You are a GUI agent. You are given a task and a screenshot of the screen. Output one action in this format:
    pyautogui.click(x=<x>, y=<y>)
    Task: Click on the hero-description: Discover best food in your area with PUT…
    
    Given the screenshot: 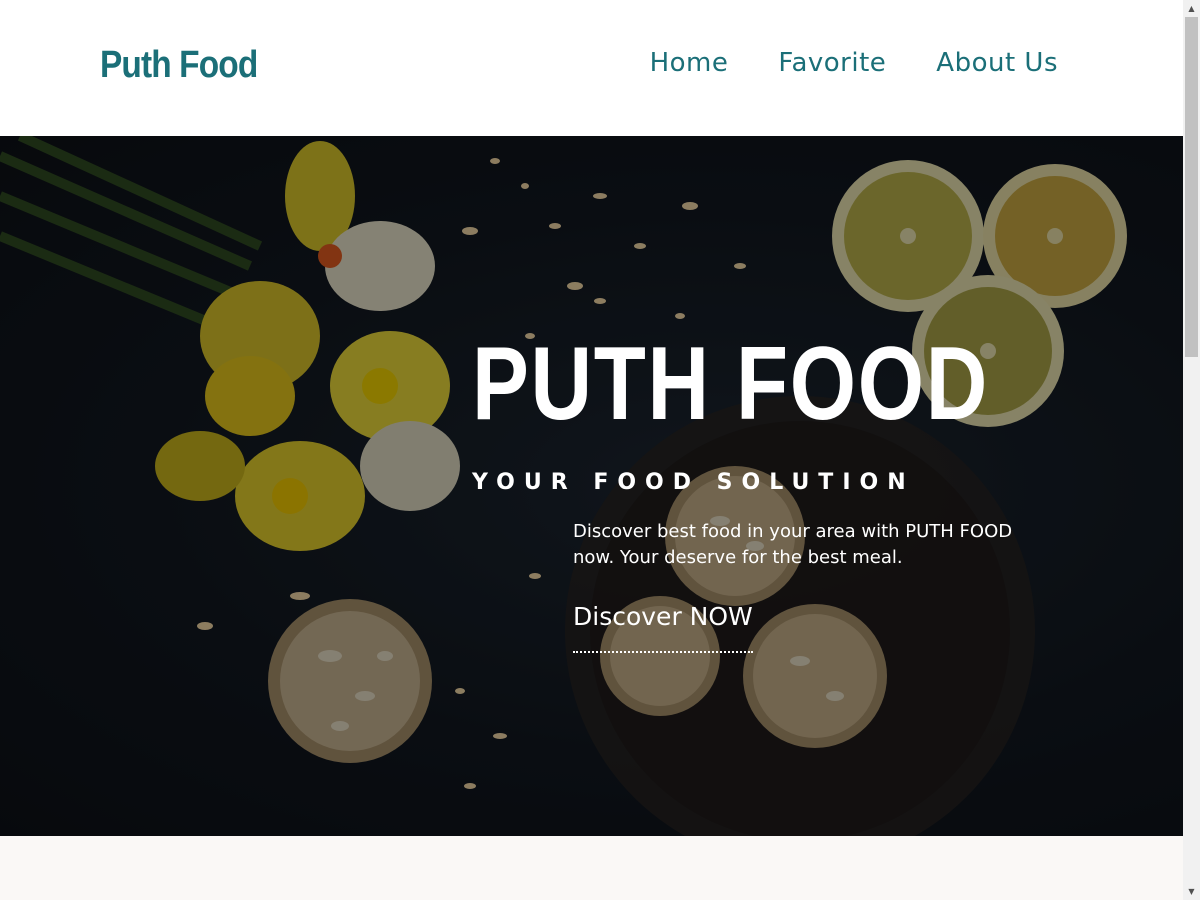 What is the action you would take?
    pyautogui.click(x=793, y=544)
    